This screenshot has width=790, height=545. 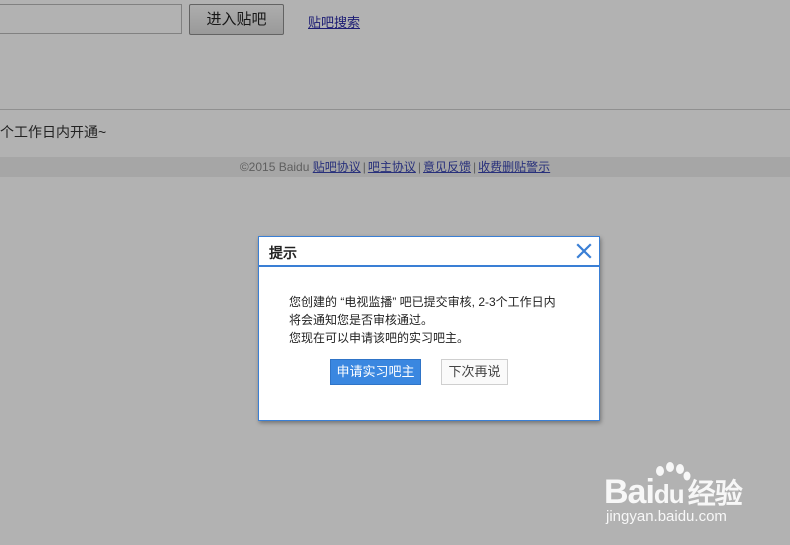 What do you see at coordinates (584, 251) in the screenshot?
I see `close-icon` at bounding box center [584, 251].